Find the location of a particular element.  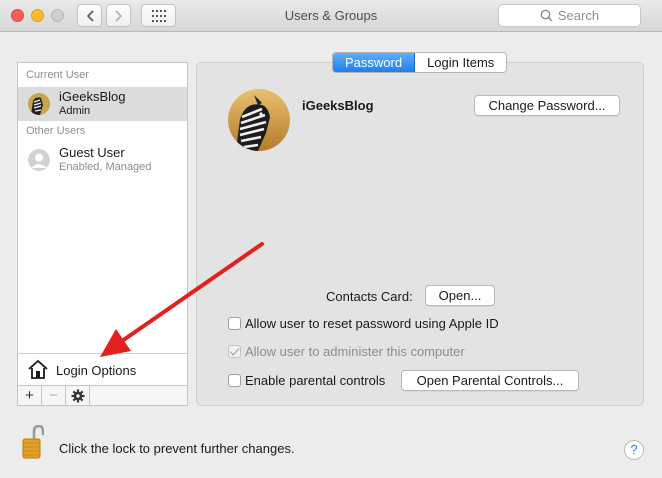

user-name: iGeeksBlog is located at coordinates (92, 96).